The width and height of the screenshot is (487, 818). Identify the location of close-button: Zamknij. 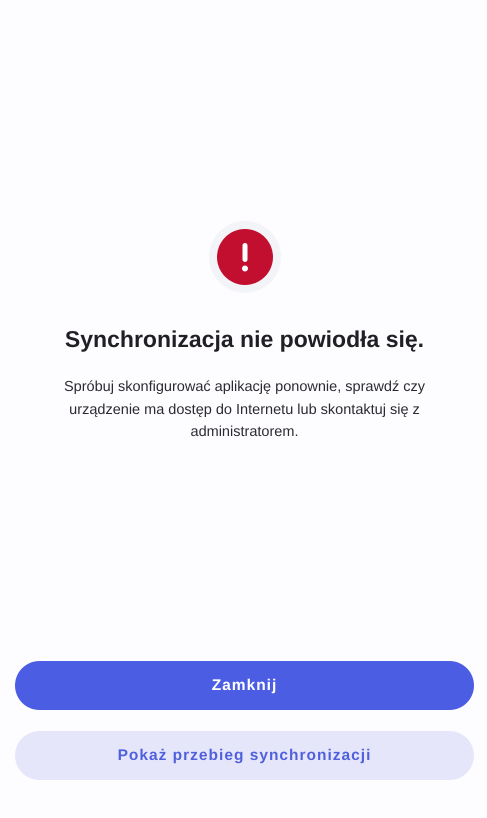
(244, 685).